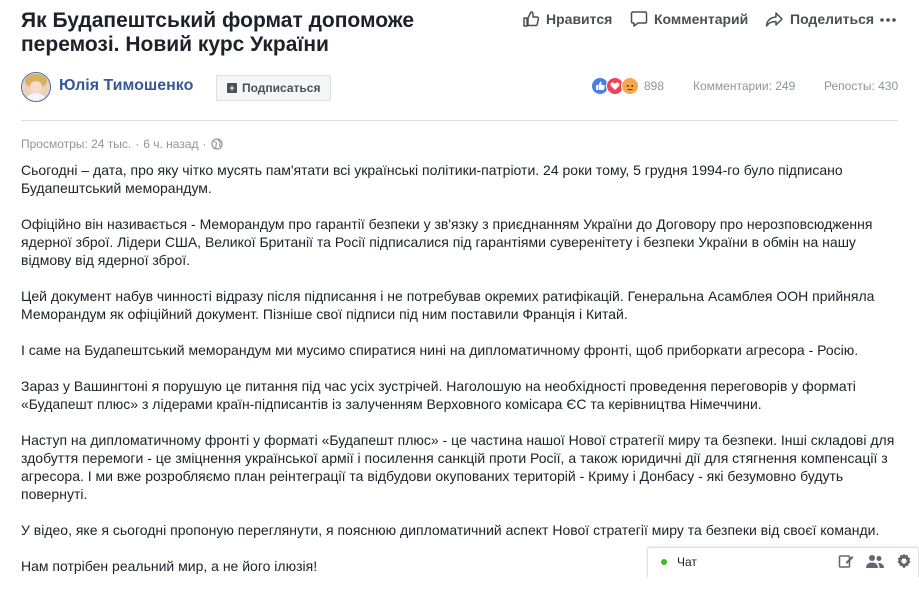  I want to click on chat-bar: Чат, so click(783, 562).